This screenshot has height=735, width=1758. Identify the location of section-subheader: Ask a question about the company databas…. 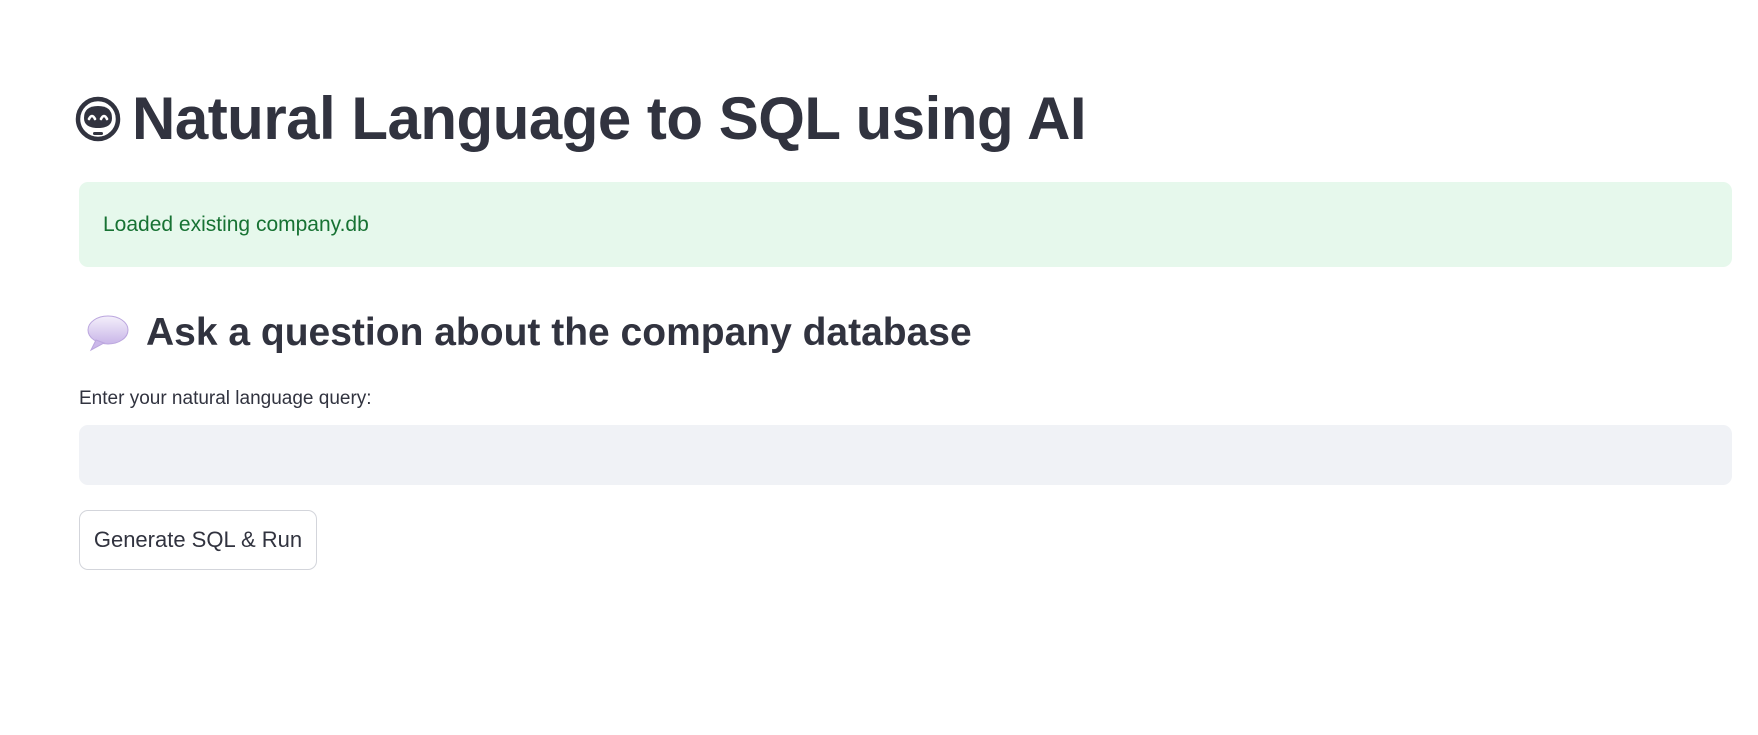
(559, 332).